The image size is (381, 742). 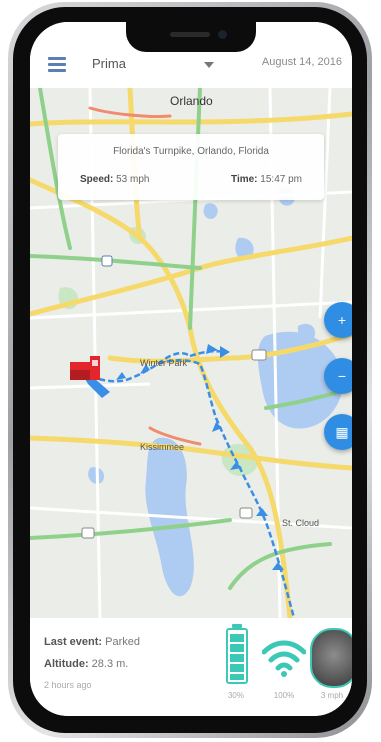 I want to click on calendar-button: ▦, so click(x=338, y=432).